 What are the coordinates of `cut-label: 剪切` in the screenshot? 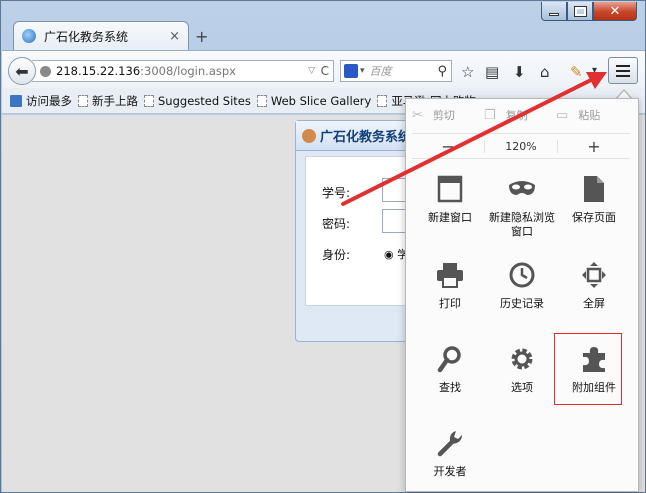 It's located at (443, 115).